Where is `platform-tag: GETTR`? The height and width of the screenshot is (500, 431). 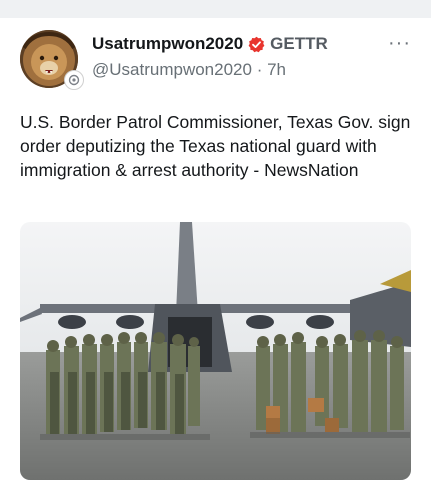 platform-tag: GETTR is located at coordinates (299, 43).